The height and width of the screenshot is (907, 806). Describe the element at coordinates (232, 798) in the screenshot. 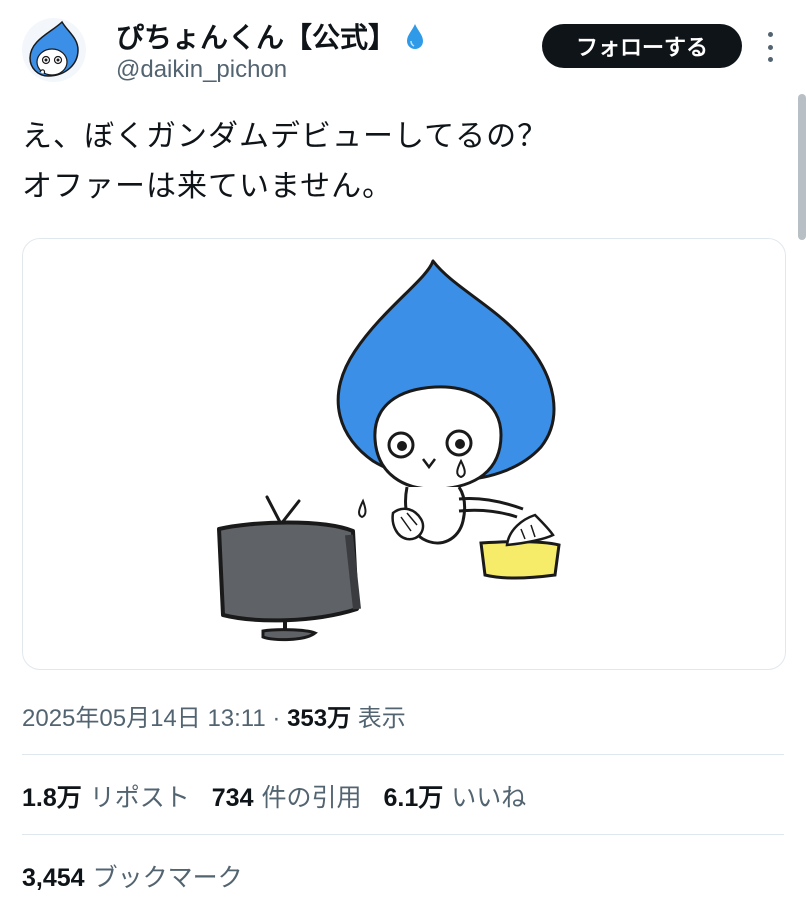

I see `quotes-count: 734` at that location.